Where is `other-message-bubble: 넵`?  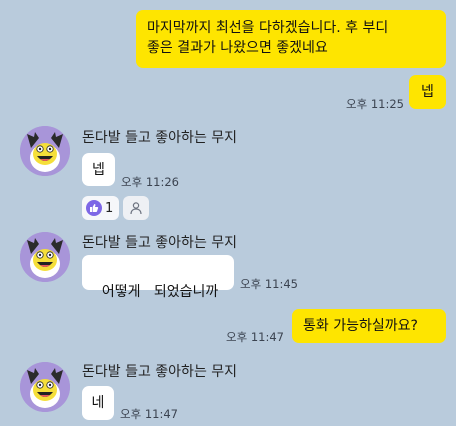
other-message-bubble: 넵 is located at coordinates (98, 169).